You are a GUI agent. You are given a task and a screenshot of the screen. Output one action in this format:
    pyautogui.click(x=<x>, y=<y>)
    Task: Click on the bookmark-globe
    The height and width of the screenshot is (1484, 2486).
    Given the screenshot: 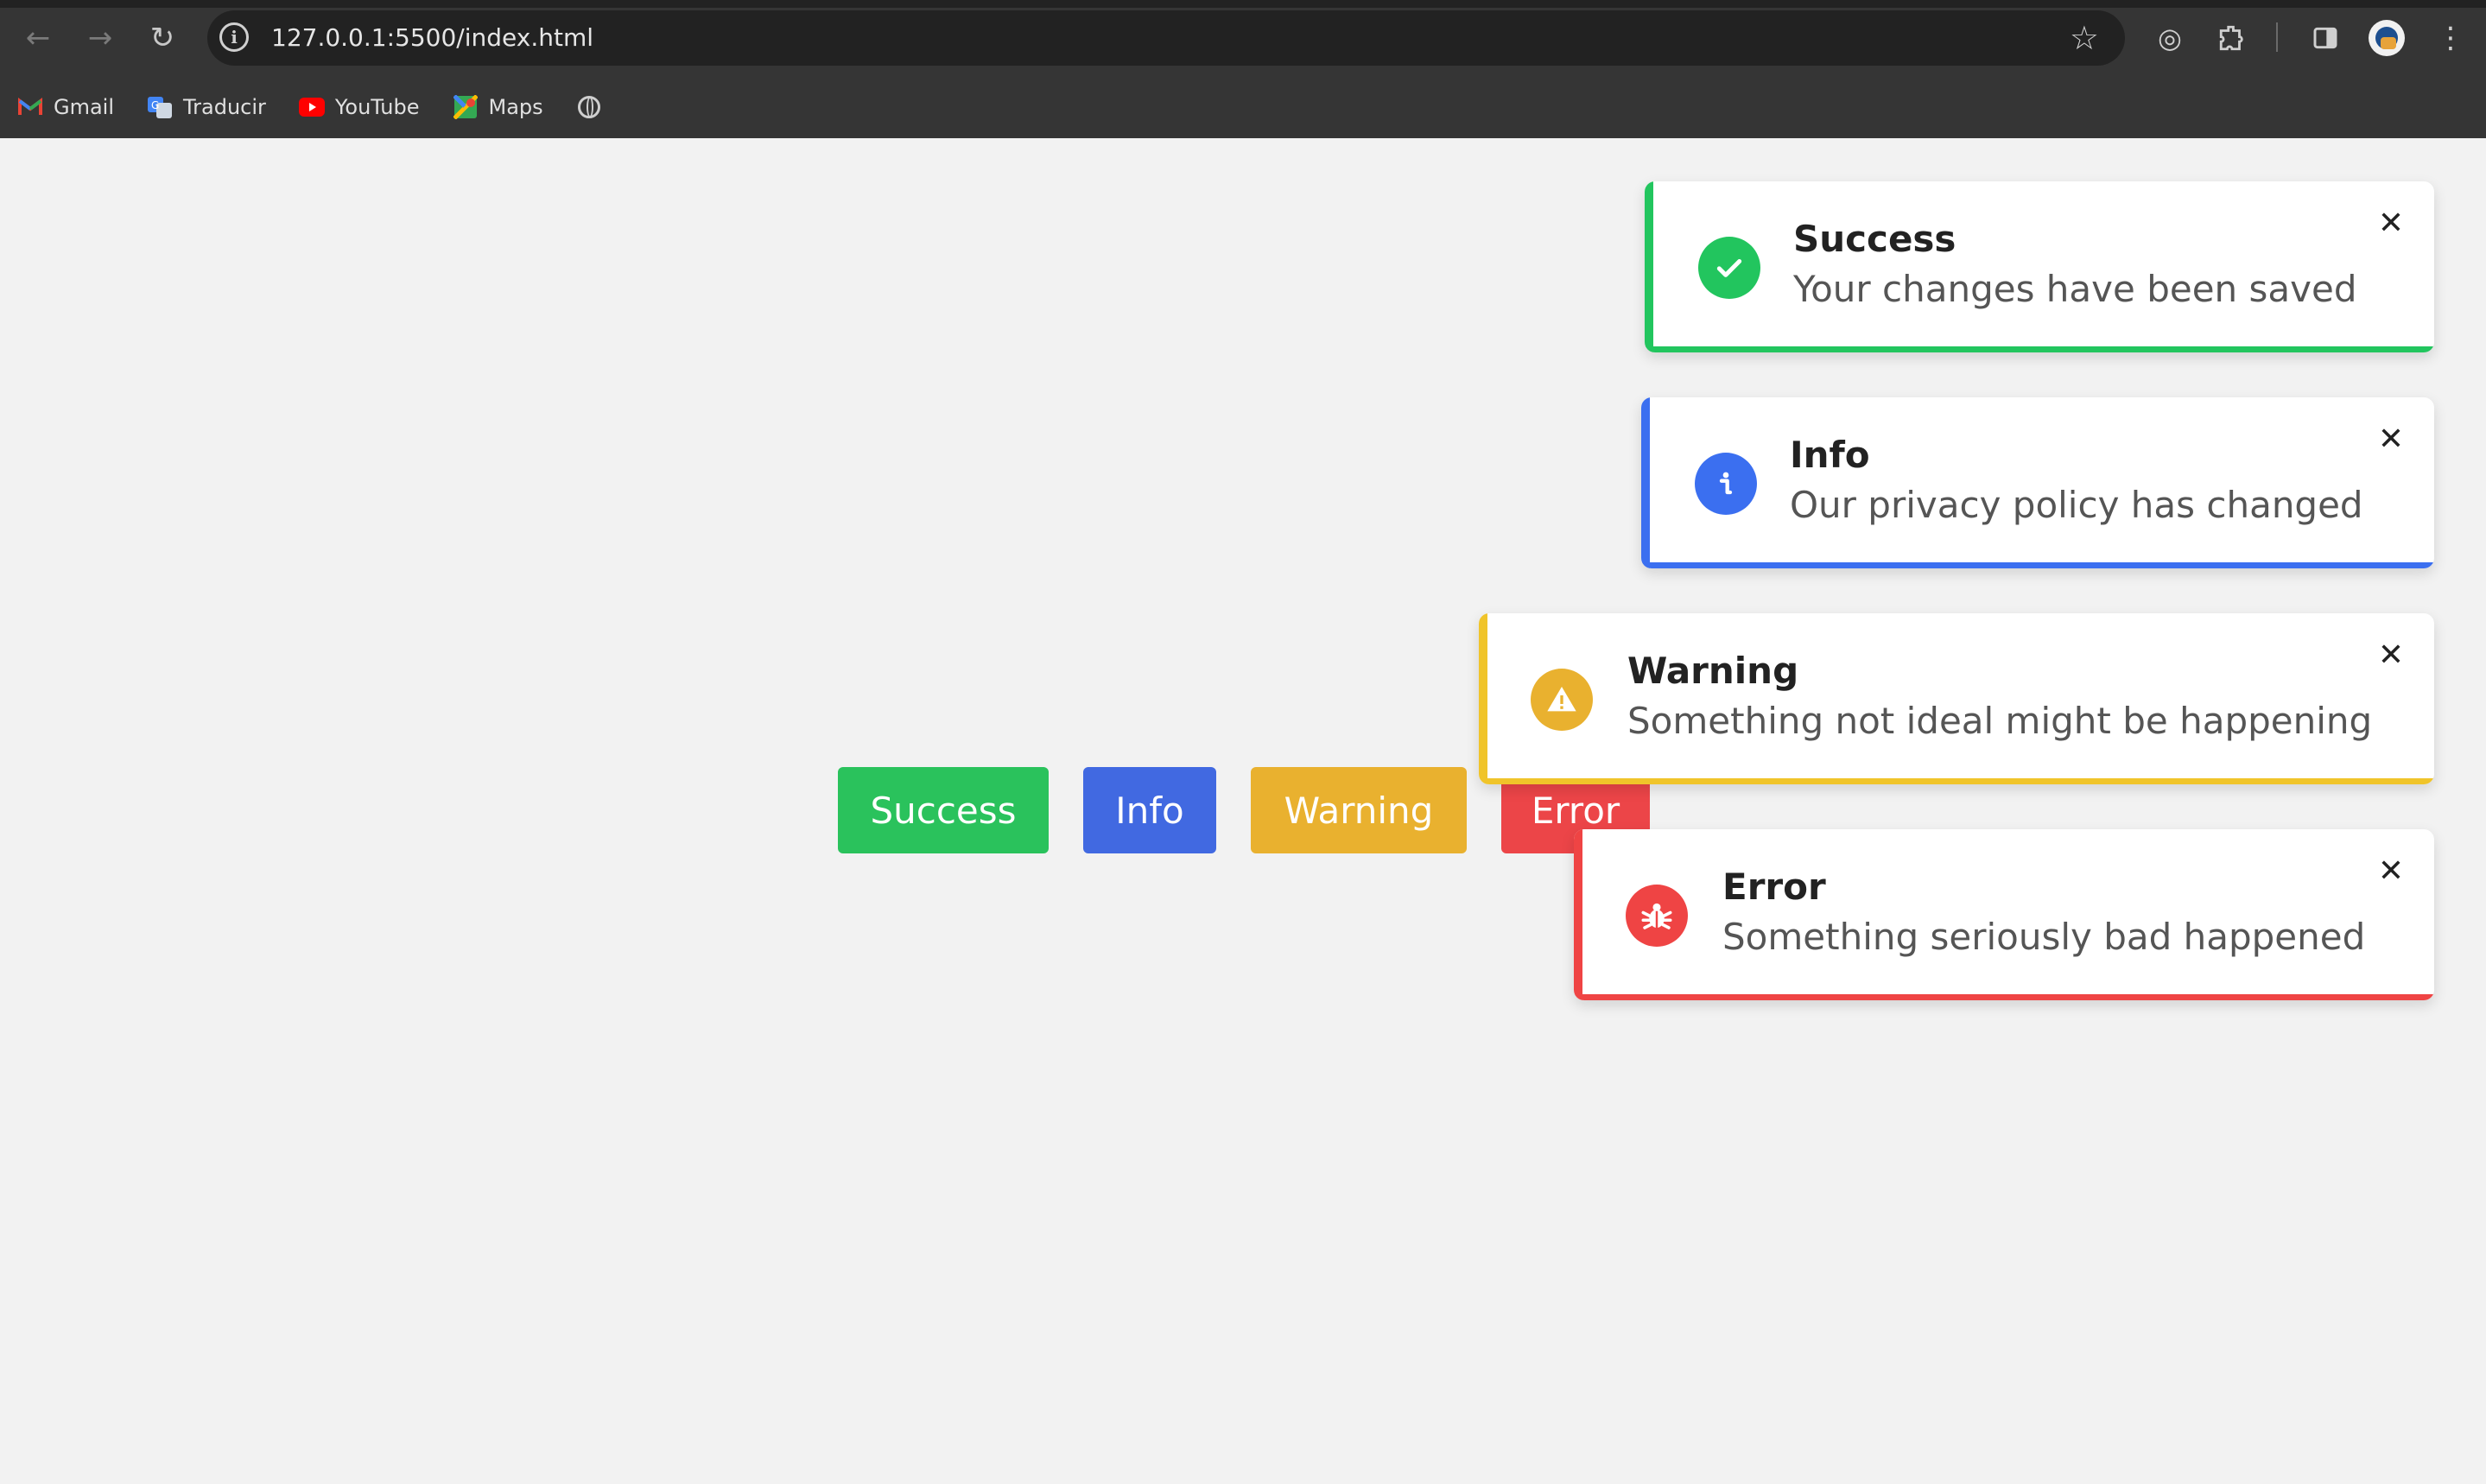 What is the action you would take?
    pyautogui.click(x=594, y=107)
    